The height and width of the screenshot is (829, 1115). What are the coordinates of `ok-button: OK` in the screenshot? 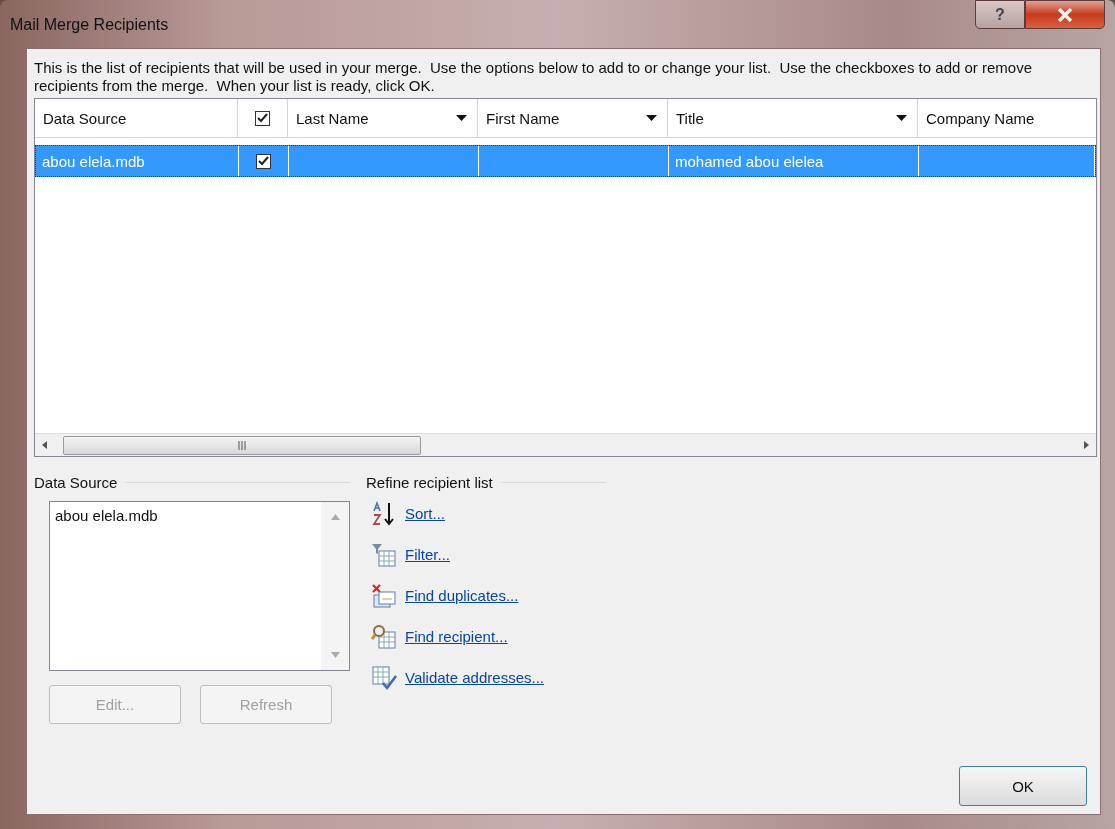 It's located at (1023, 786).